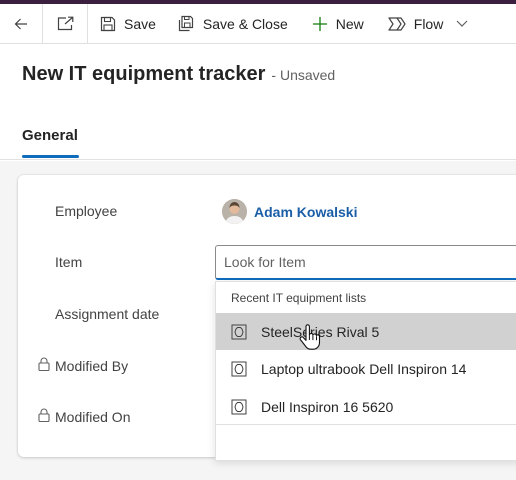  Describe the element at coordinates (93, 417) in the screenshot. I see `modified-on-label: Modified On` at that location.